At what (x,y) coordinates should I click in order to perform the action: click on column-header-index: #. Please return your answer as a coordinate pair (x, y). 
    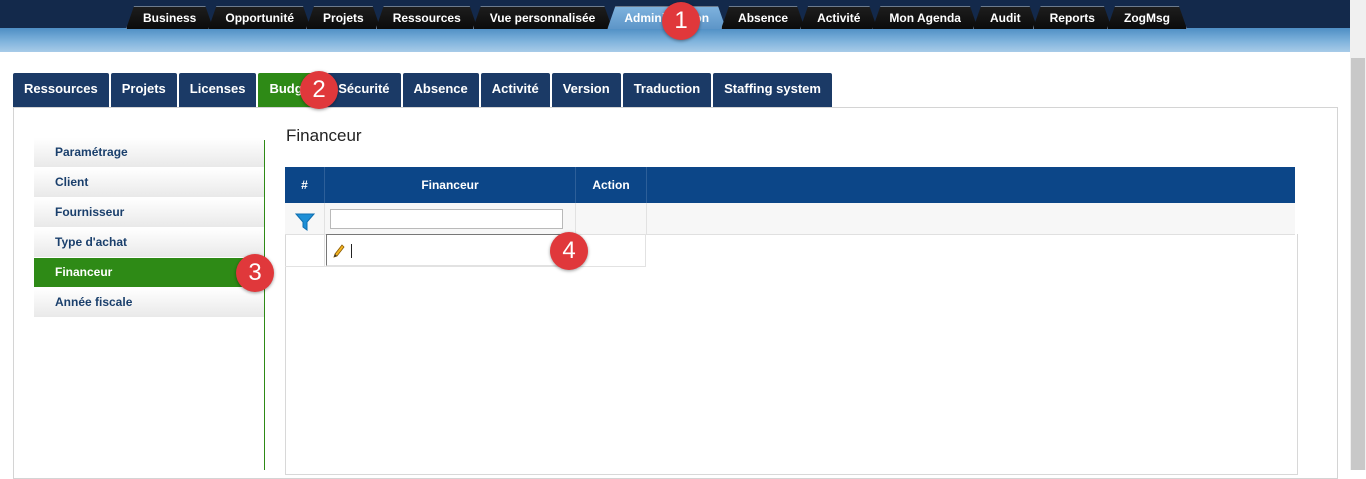
    Looking at the image, I should click on (305, 185).